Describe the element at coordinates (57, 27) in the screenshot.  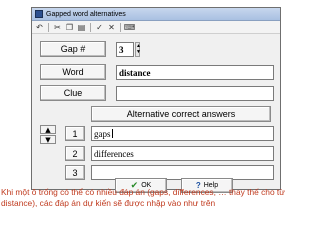
I see `cut-icon: ✂` at that location.